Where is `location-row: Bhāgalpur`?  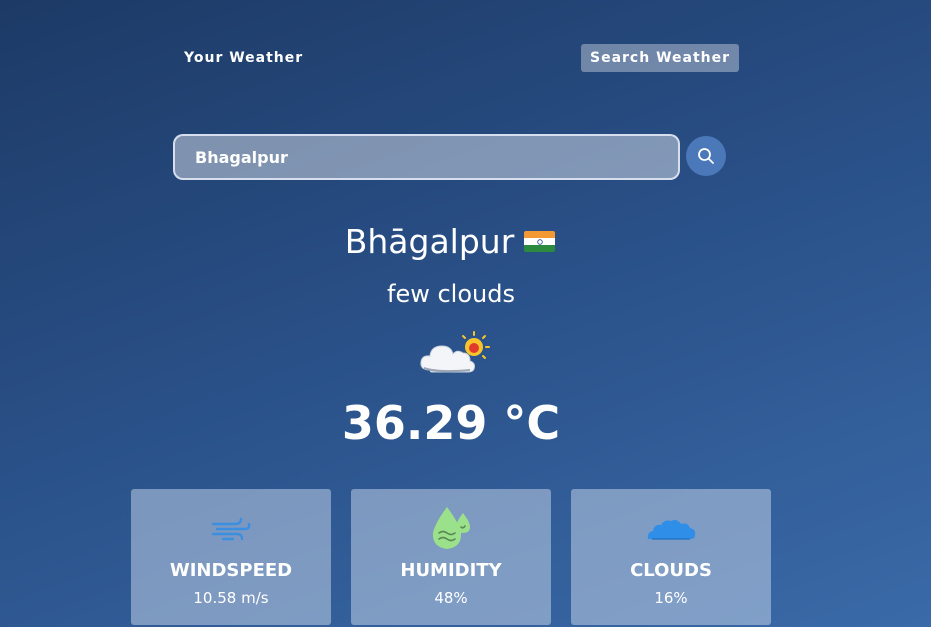
location-row: Bhāgalpur is located at coordinates (450, 241).